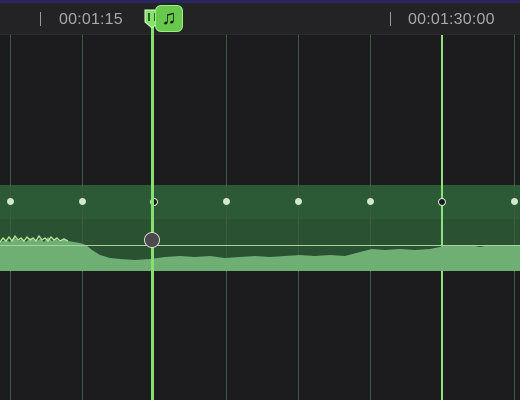 This screenshot has width=520, height=400. I want to click on audio-waveform, so click(260, 252).